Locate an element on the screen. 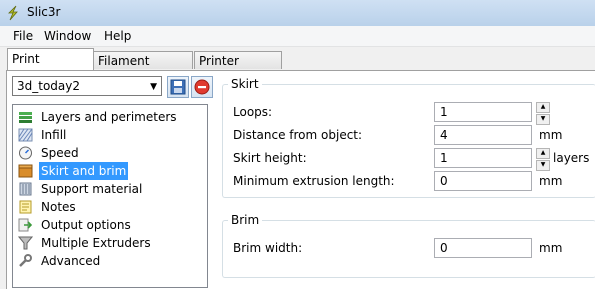  distance-unit: mm is located at coordinates (551, 135).